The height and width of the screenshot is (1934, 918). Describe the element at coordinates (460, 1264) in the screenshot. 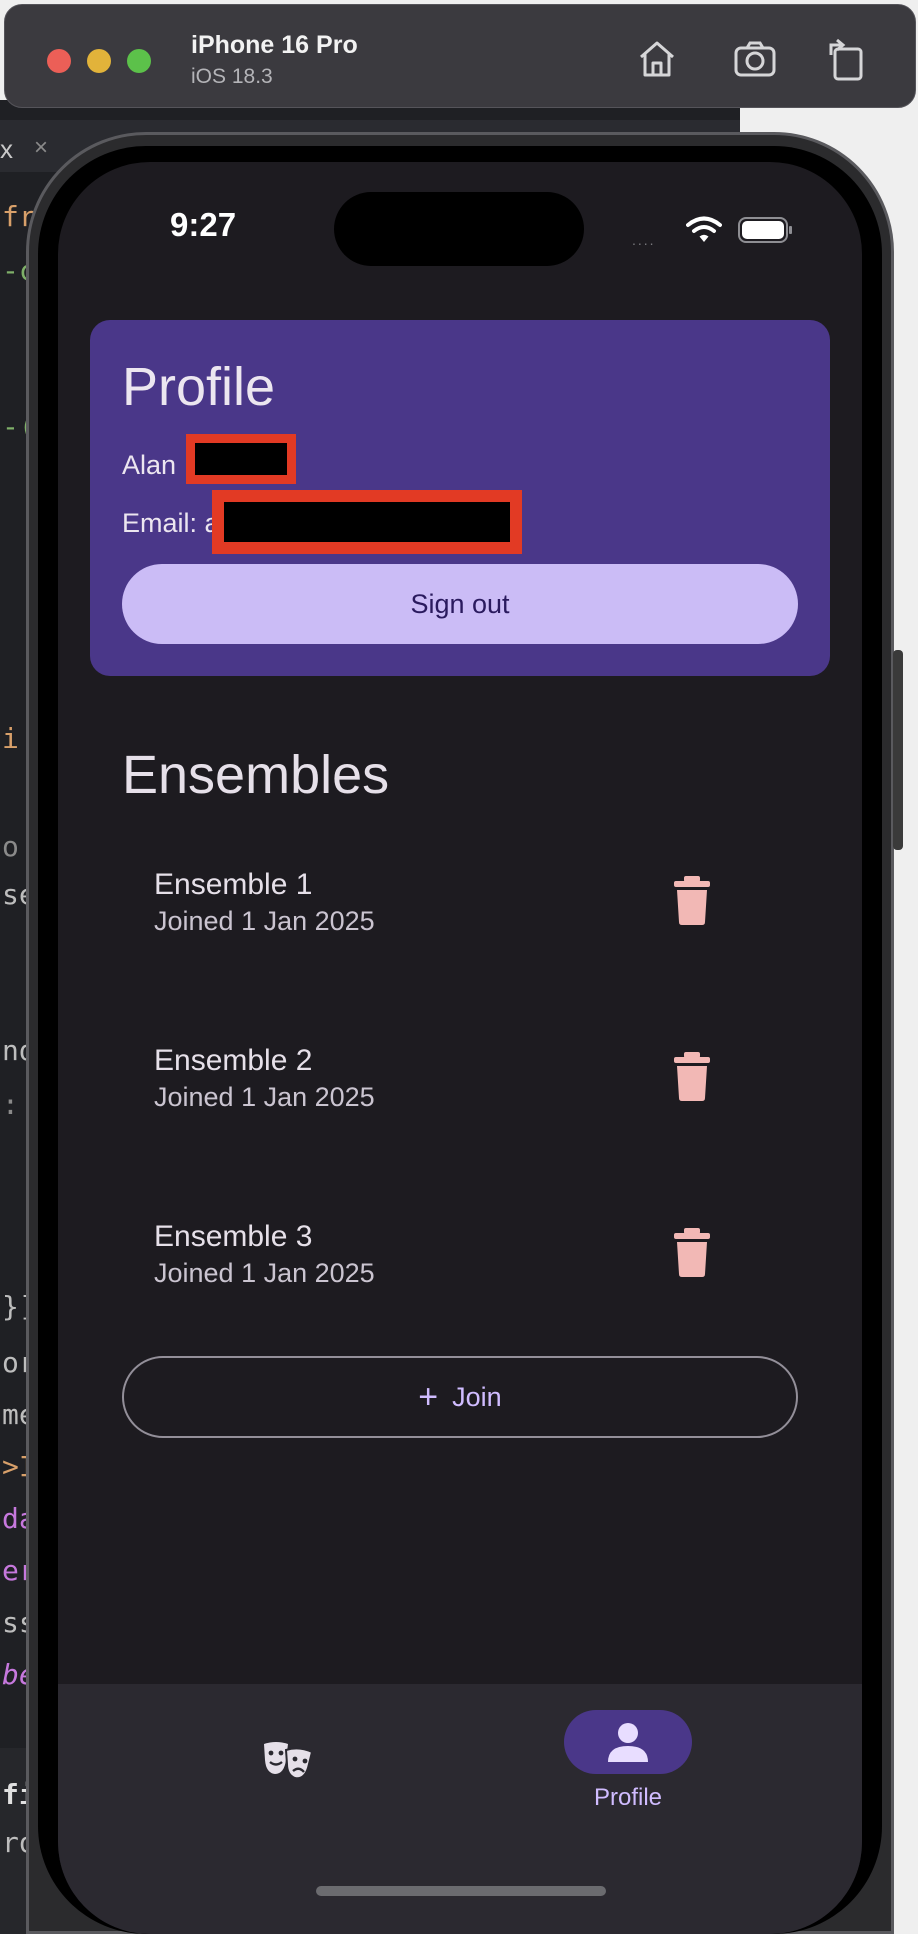

I see `list-item: Ensemble 3 Joined 1 Jan 2025` at that location.